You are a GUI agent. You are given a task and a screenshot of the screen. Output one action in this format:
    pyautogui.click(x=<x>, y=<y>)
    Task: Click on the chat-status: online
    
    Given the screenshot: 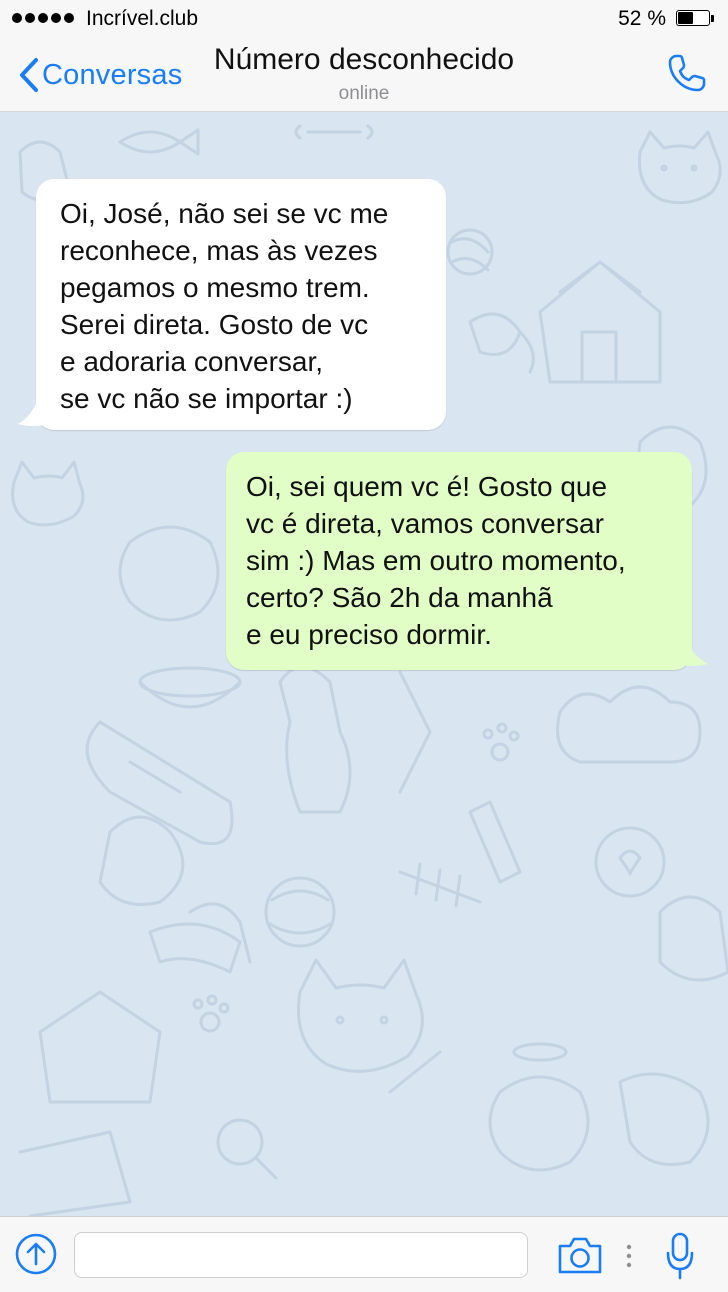 What is the action you would take?
    pyautogui.click(x=364, y=93)
    